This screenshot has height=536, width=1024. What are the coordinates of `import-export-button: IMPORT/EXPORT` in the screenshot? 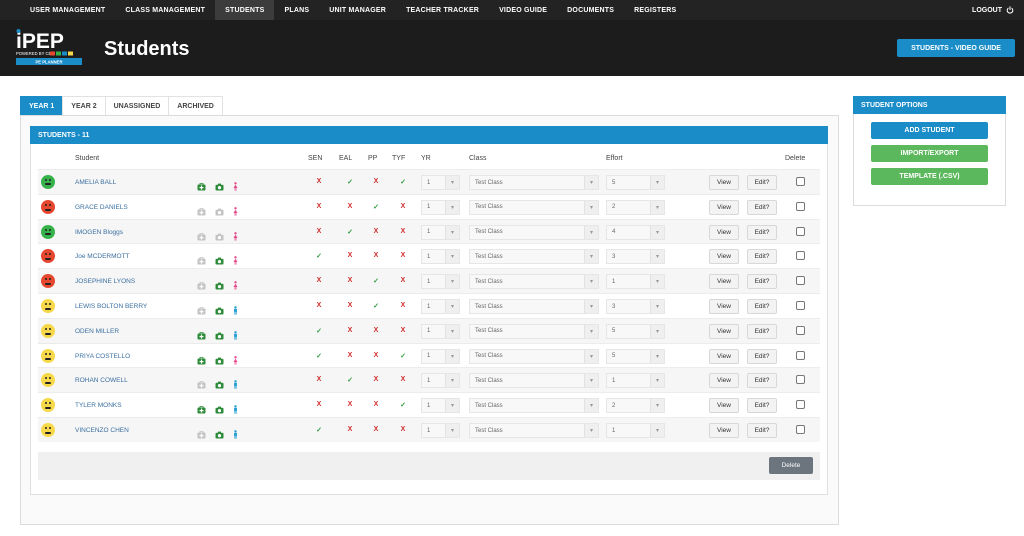 It's located at (929, 153).